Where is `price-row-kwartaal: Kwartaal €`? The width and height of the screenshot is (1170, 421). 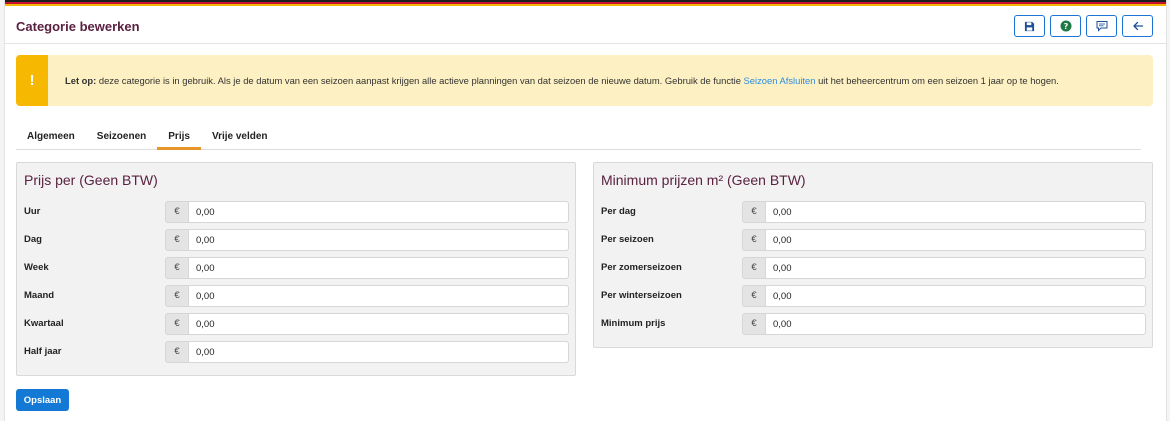
price-row-kwartaal: Kwartaal € is located at coordinates (296, 324).